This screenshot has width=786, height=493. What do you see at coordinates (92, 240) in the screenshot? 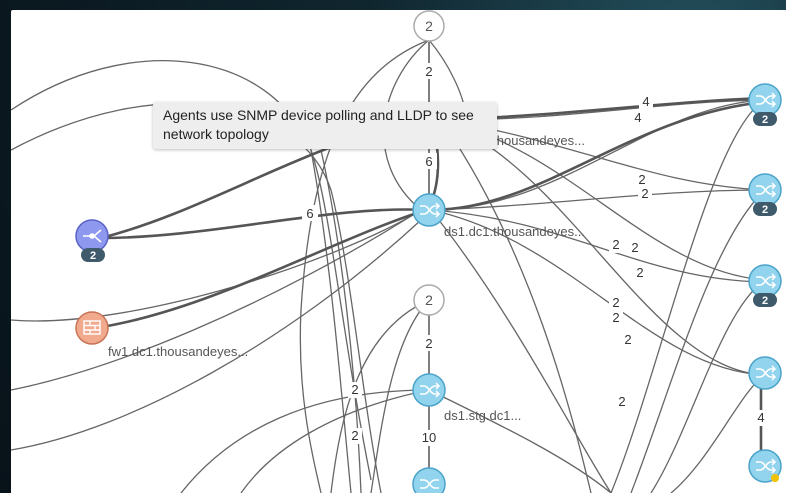
I see `router-node: 2` at bounding box center [92, 240].